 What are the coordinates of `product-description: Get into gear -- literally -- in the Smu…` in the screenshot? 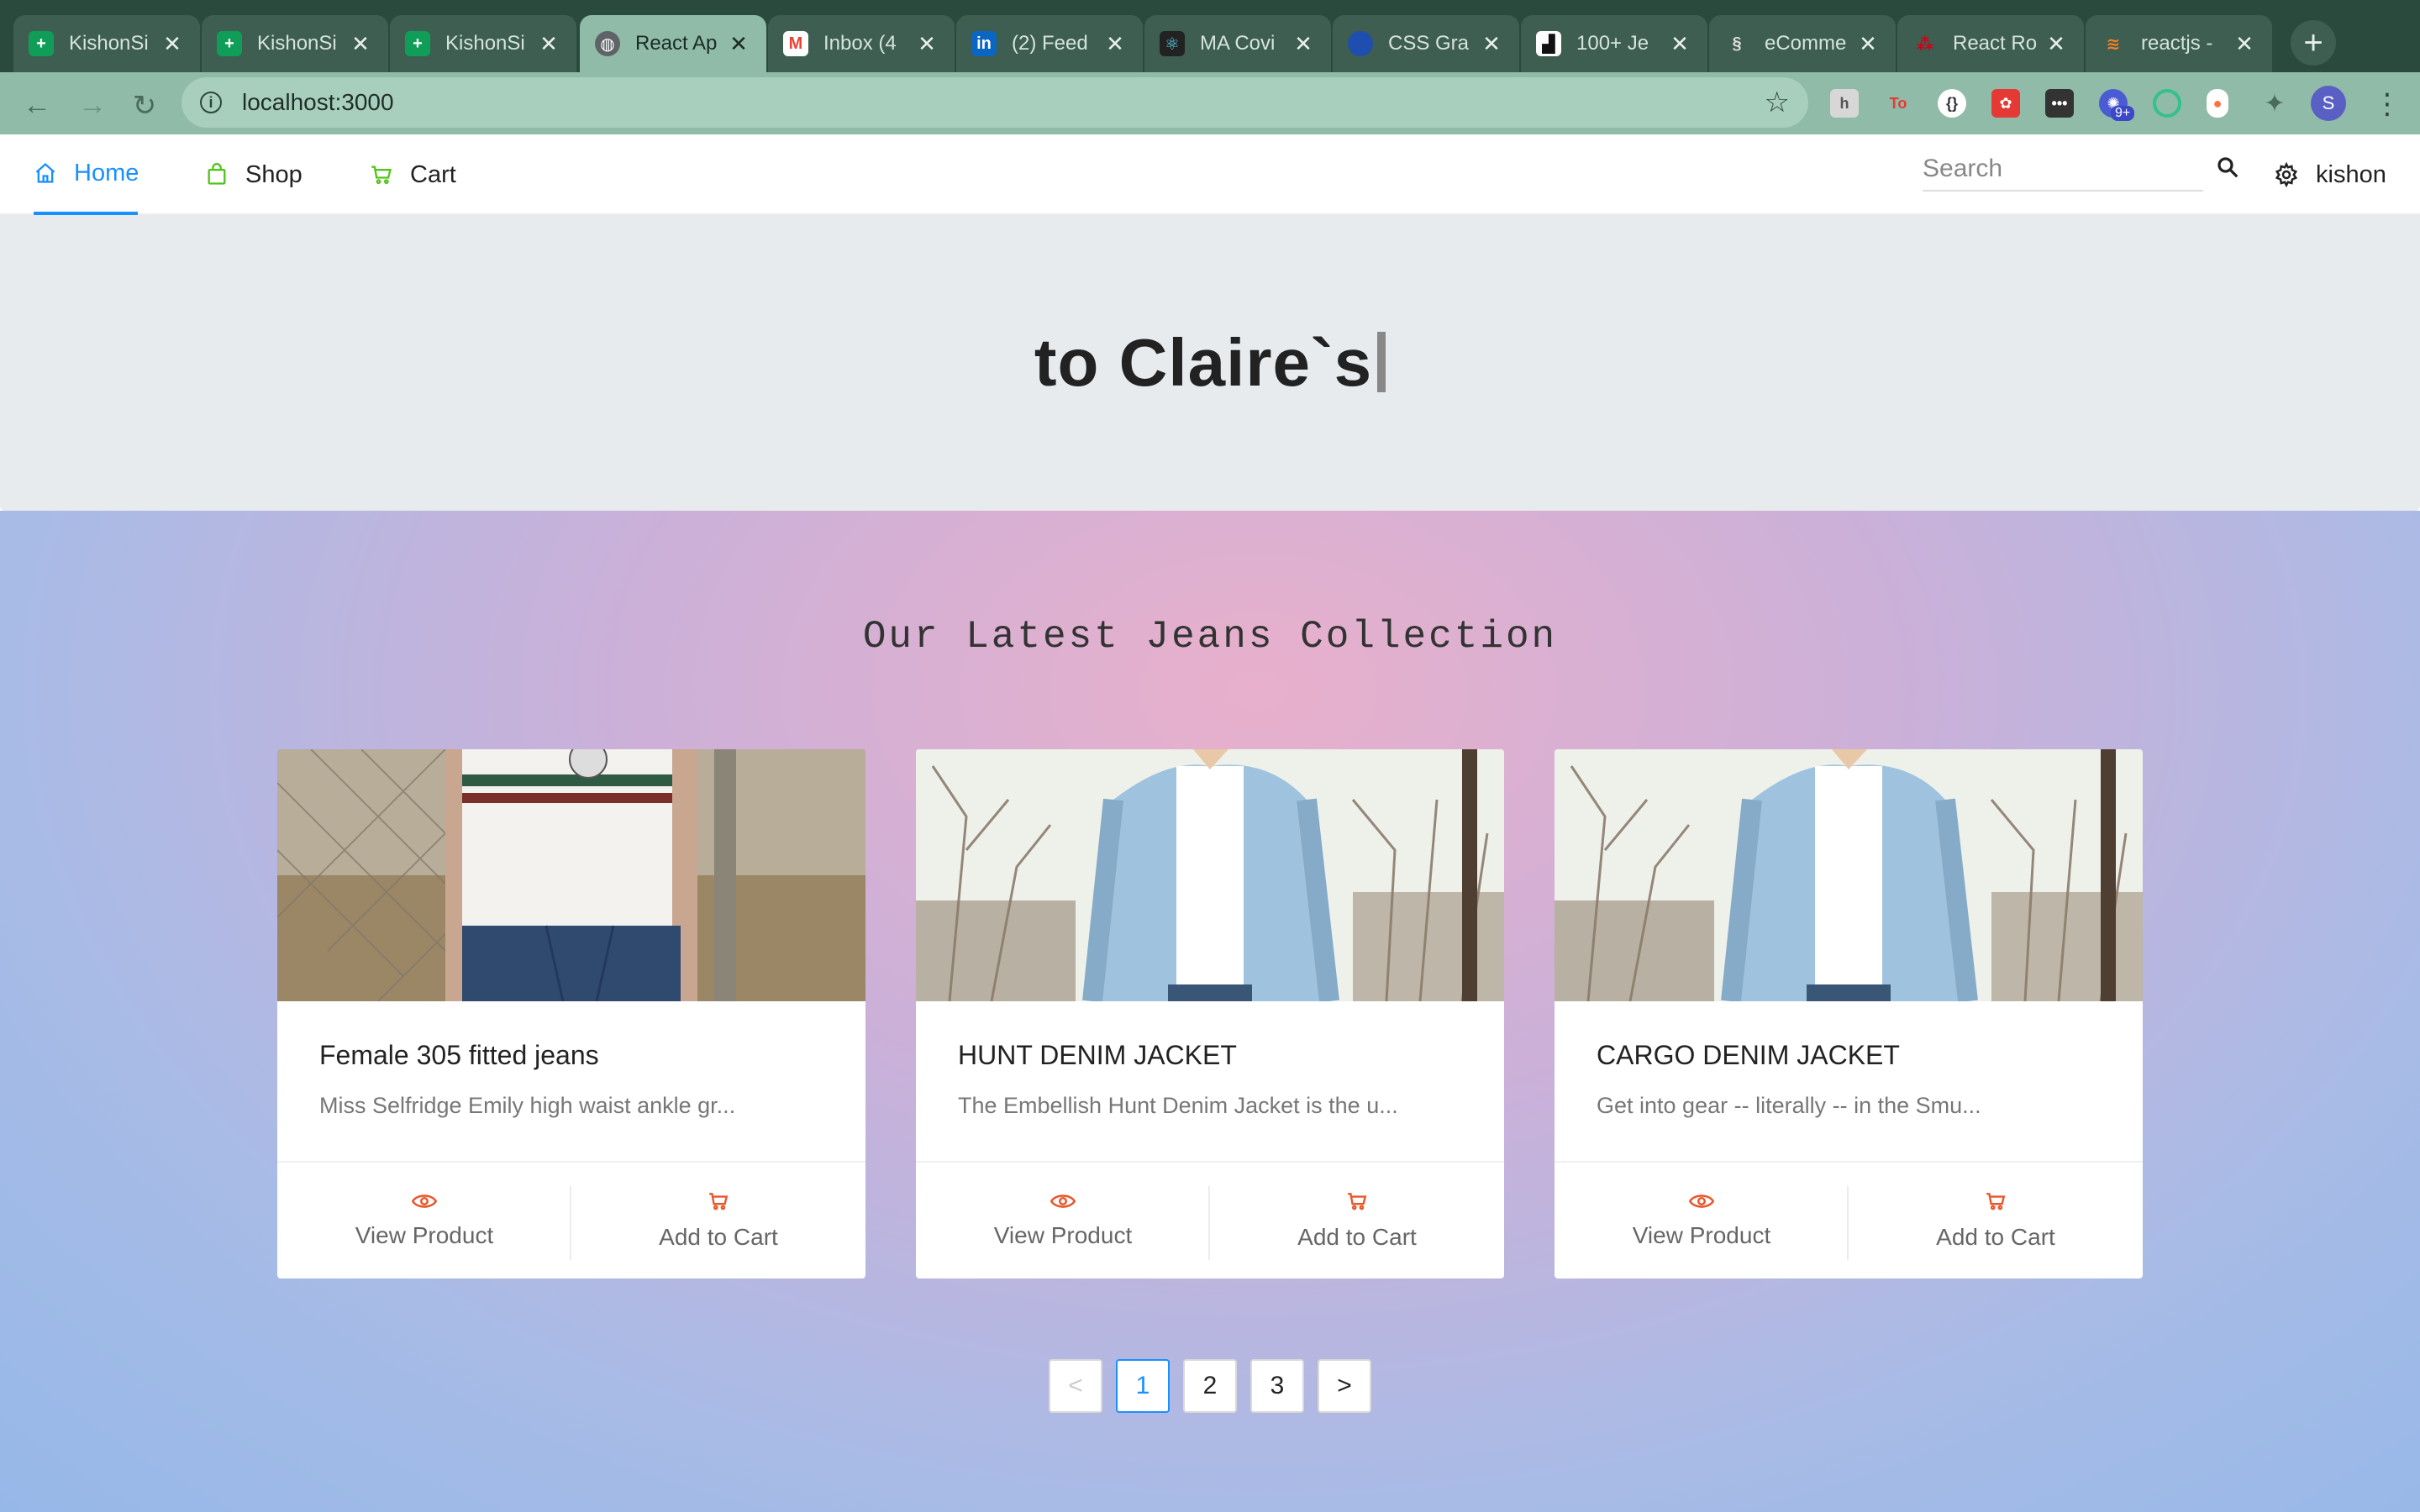 It's located at (1789, 1105).